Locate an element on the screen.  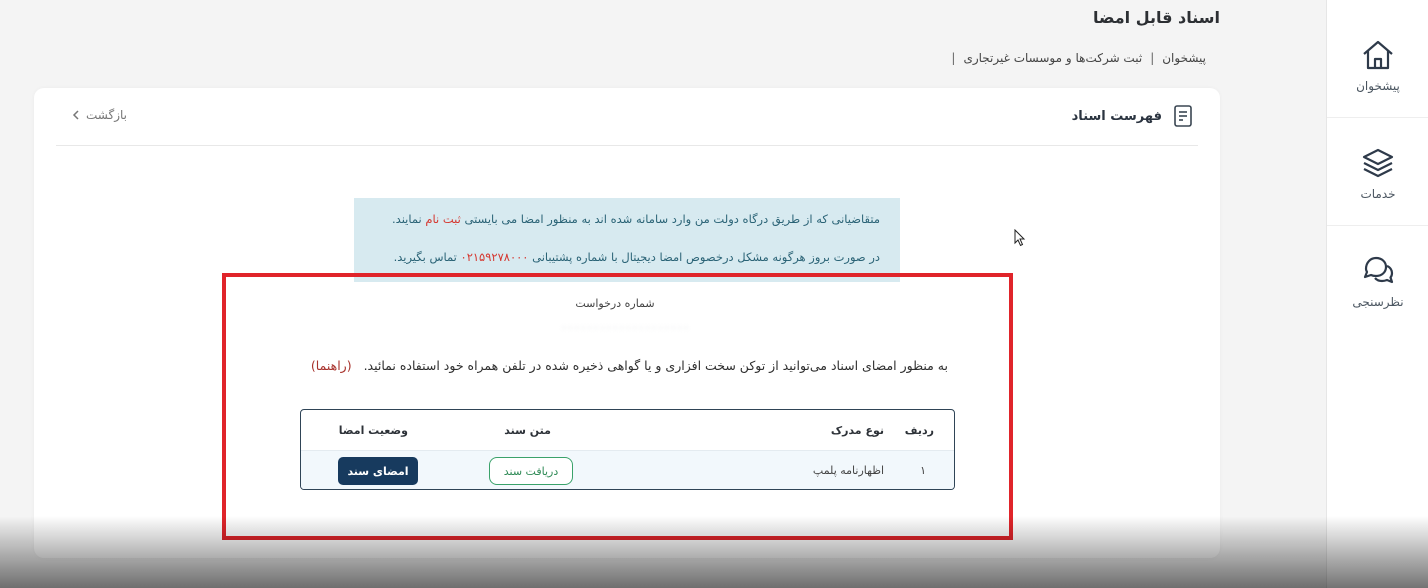
table-header-doc-type: نوع مدرک is located at coordinates (857, 430).